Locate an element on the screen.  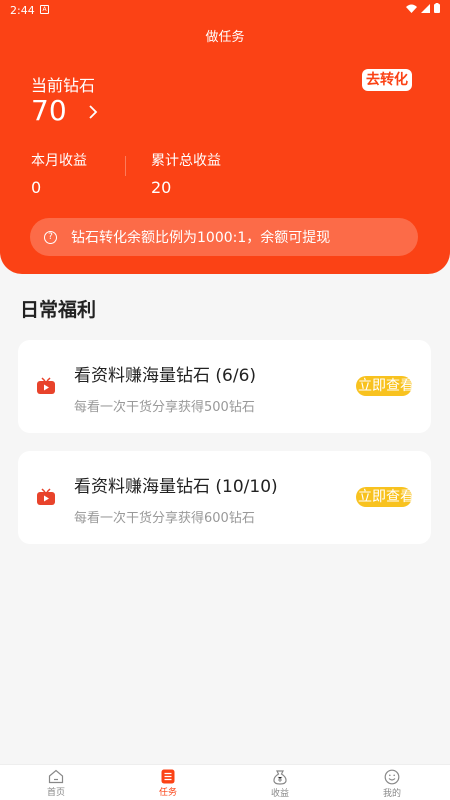
tab-profile: 我的 is located at coordinates (392, 784).